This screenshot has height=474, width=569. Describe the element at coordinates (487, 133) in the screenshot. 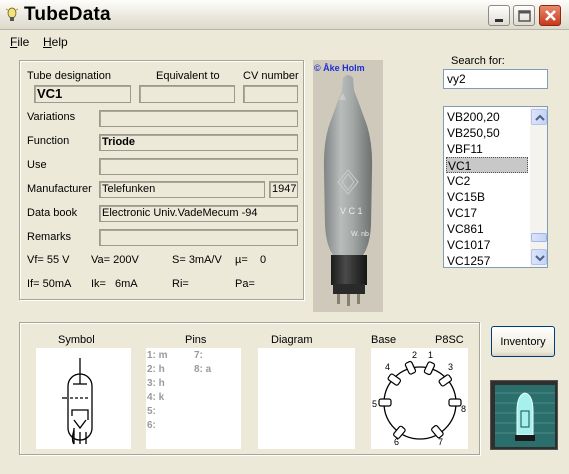

I see `list-item: VB250,50` at that location.